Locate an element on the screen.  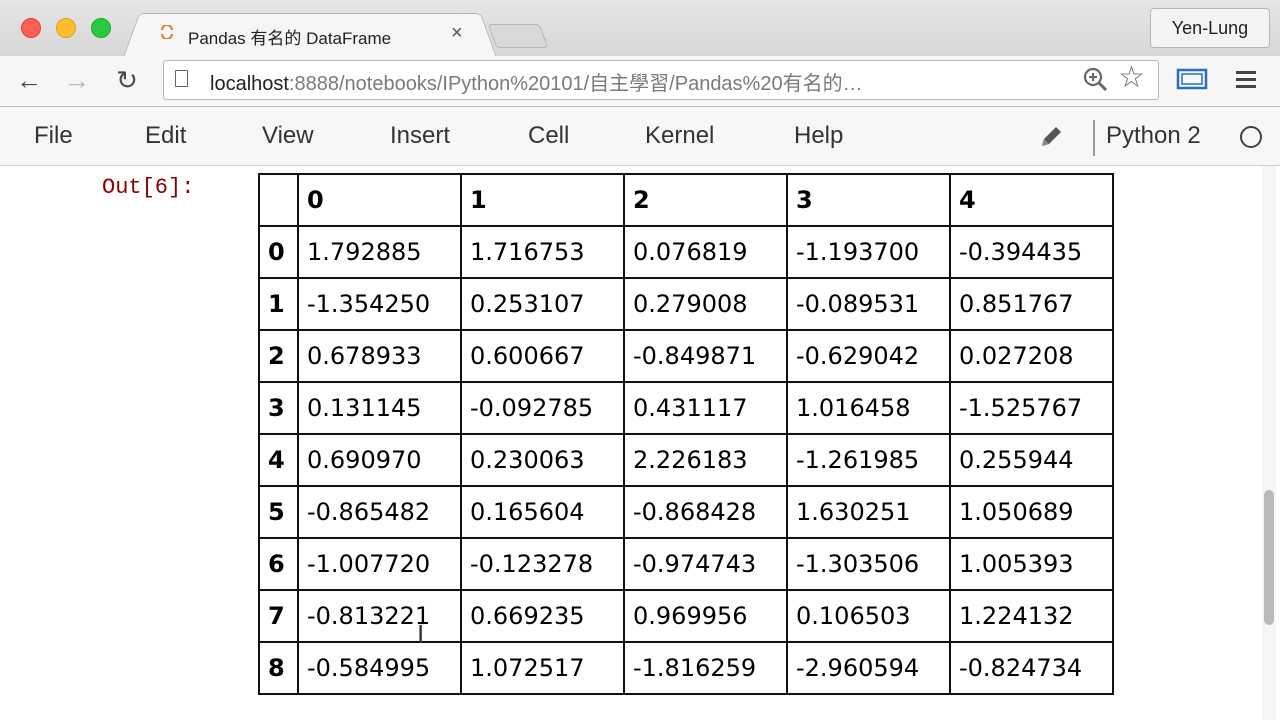
table-cell: -0.974743 is located at coordinates (705, 564).